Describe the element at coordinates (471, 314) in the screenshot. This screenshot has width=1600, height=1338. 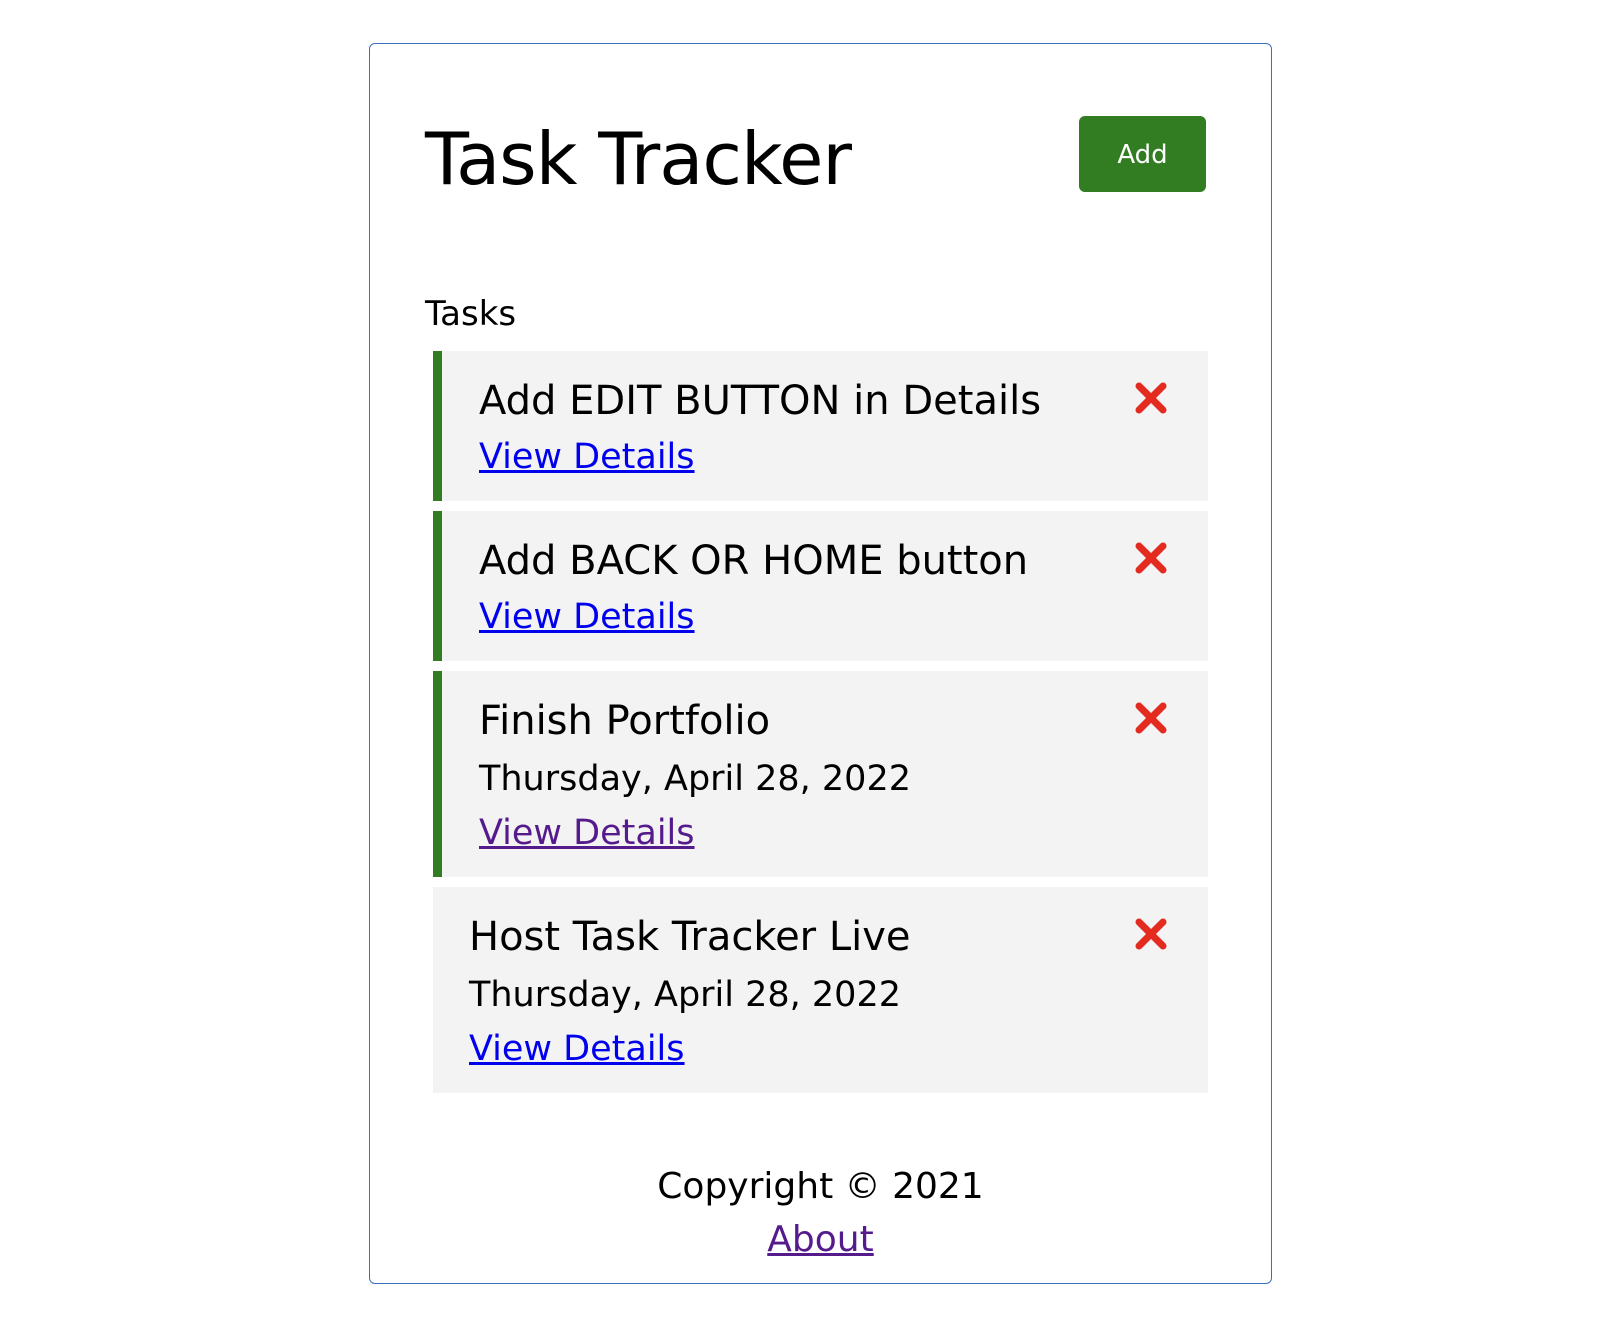
I see `tasks-heading: Tasks` at that location.